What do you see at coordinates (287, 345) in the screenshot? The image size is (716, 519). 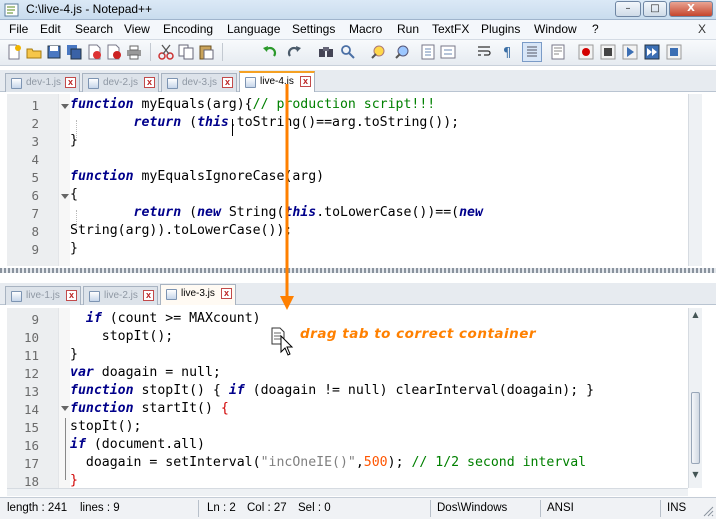 I see `mouse-cursor-icon` at bounding box center [287, 345].